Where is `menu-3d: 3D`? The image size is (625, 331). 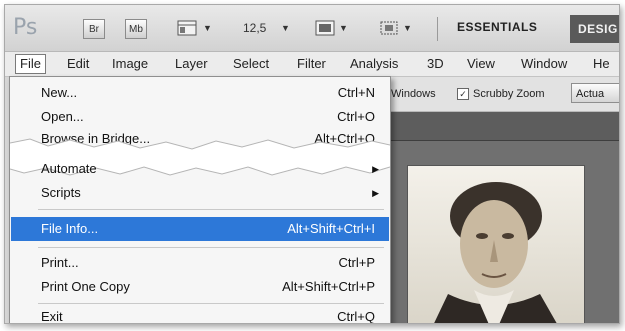 menu-3d: 3D is located at coordinates (435, 64).